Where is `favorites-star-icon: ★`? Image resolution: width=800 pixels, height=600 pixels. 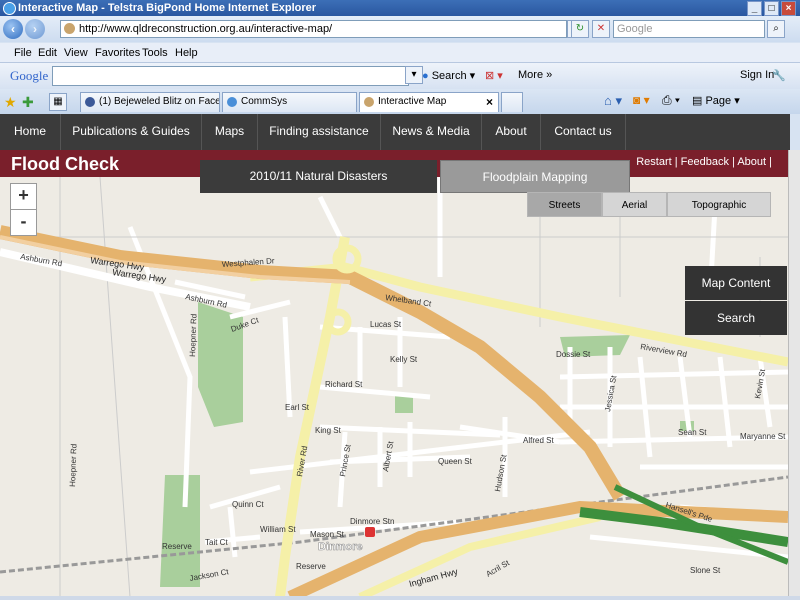 favorites-star-icon: ★ is located at coordinates (10, 102).